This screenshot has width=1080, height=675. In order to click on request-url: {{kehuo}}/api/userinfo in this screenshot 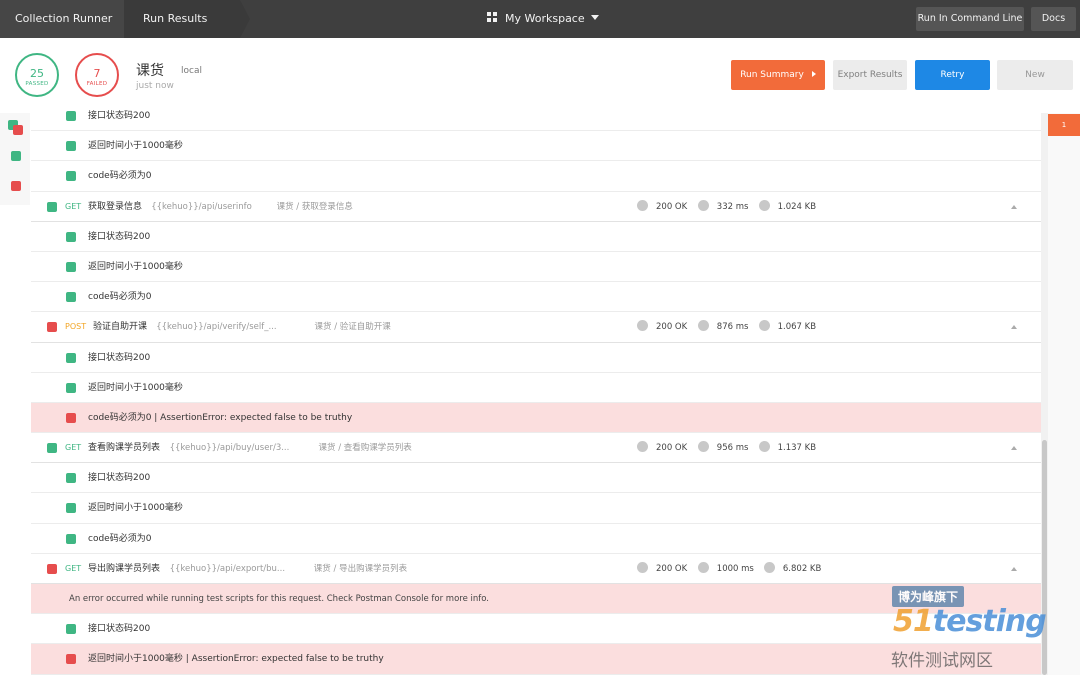, I will do `click(201, 206)`.